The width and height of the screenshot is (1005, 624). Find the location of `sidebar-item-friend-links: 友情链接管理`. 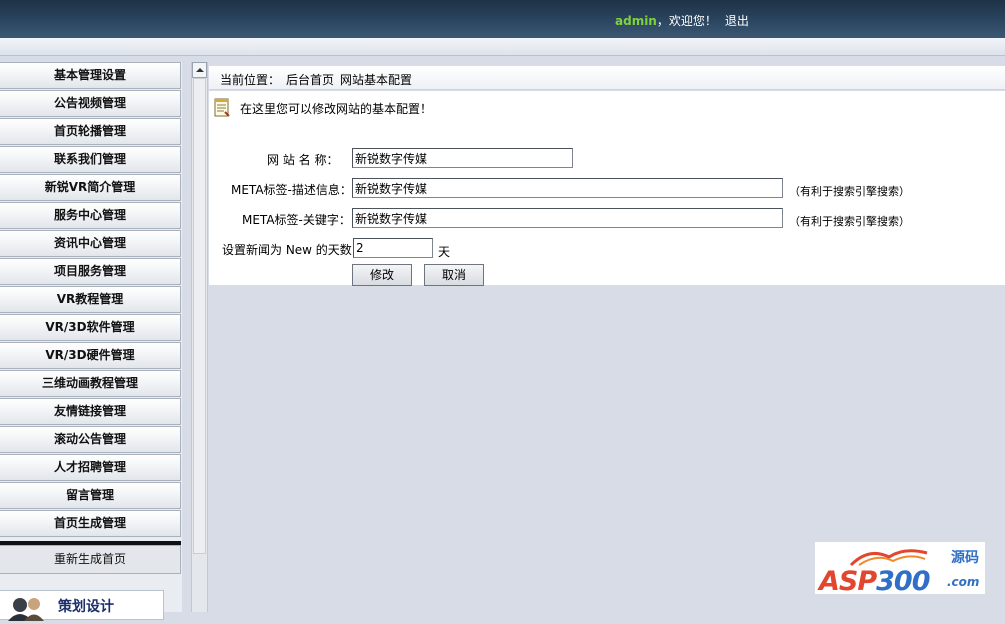

sidebar-item-friend-links: 友情链接管理 is located at coordinates (90, 411).